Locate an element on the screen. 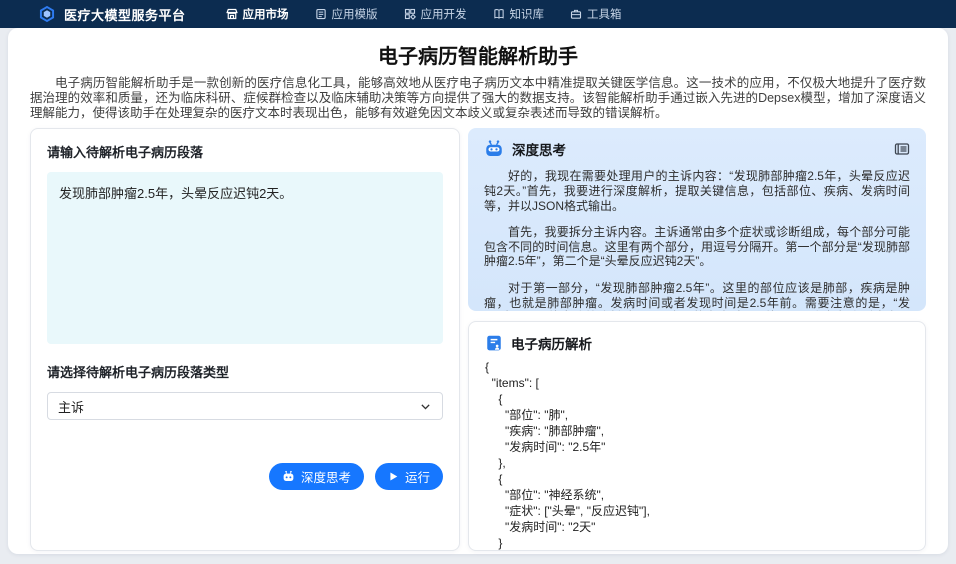 Image resolution: width=956 pixels, height=564 pixels. run-button: 运行 is located at coordinates (408, 477).